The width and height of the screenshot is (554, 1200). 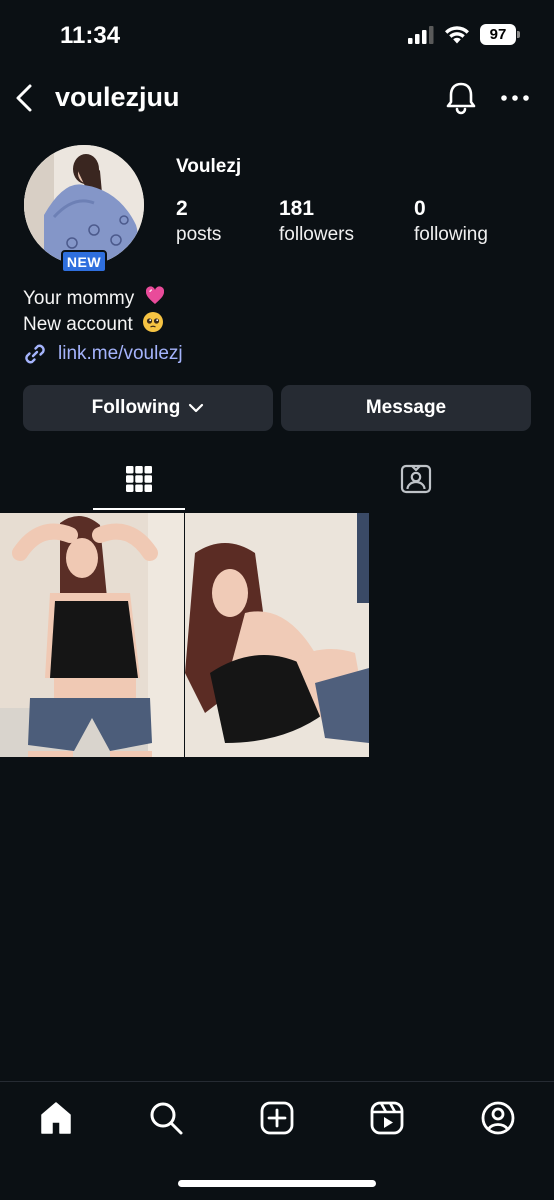 I want to click on grid-icon, so click(x=139, y=479).